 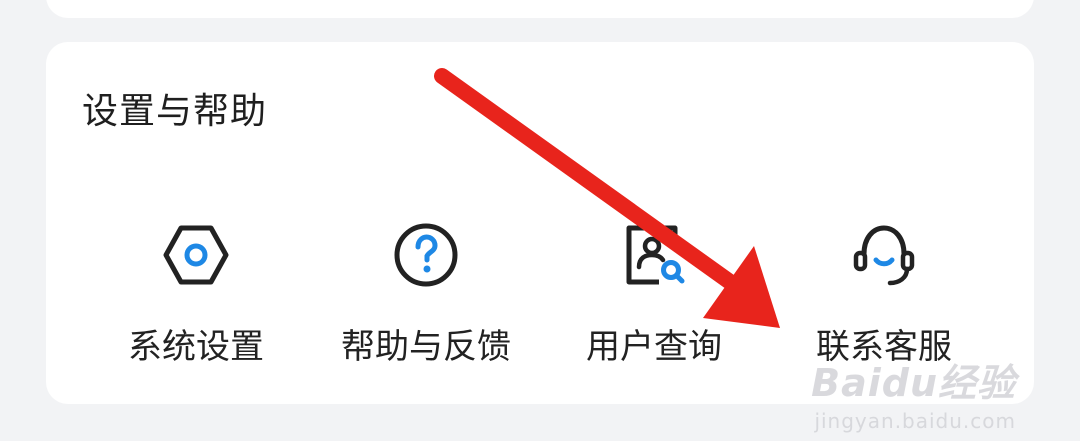 What do you see at coordinates (540, 9) in the screenshot?
I see `previous-card` at bounding box center [540, 9].